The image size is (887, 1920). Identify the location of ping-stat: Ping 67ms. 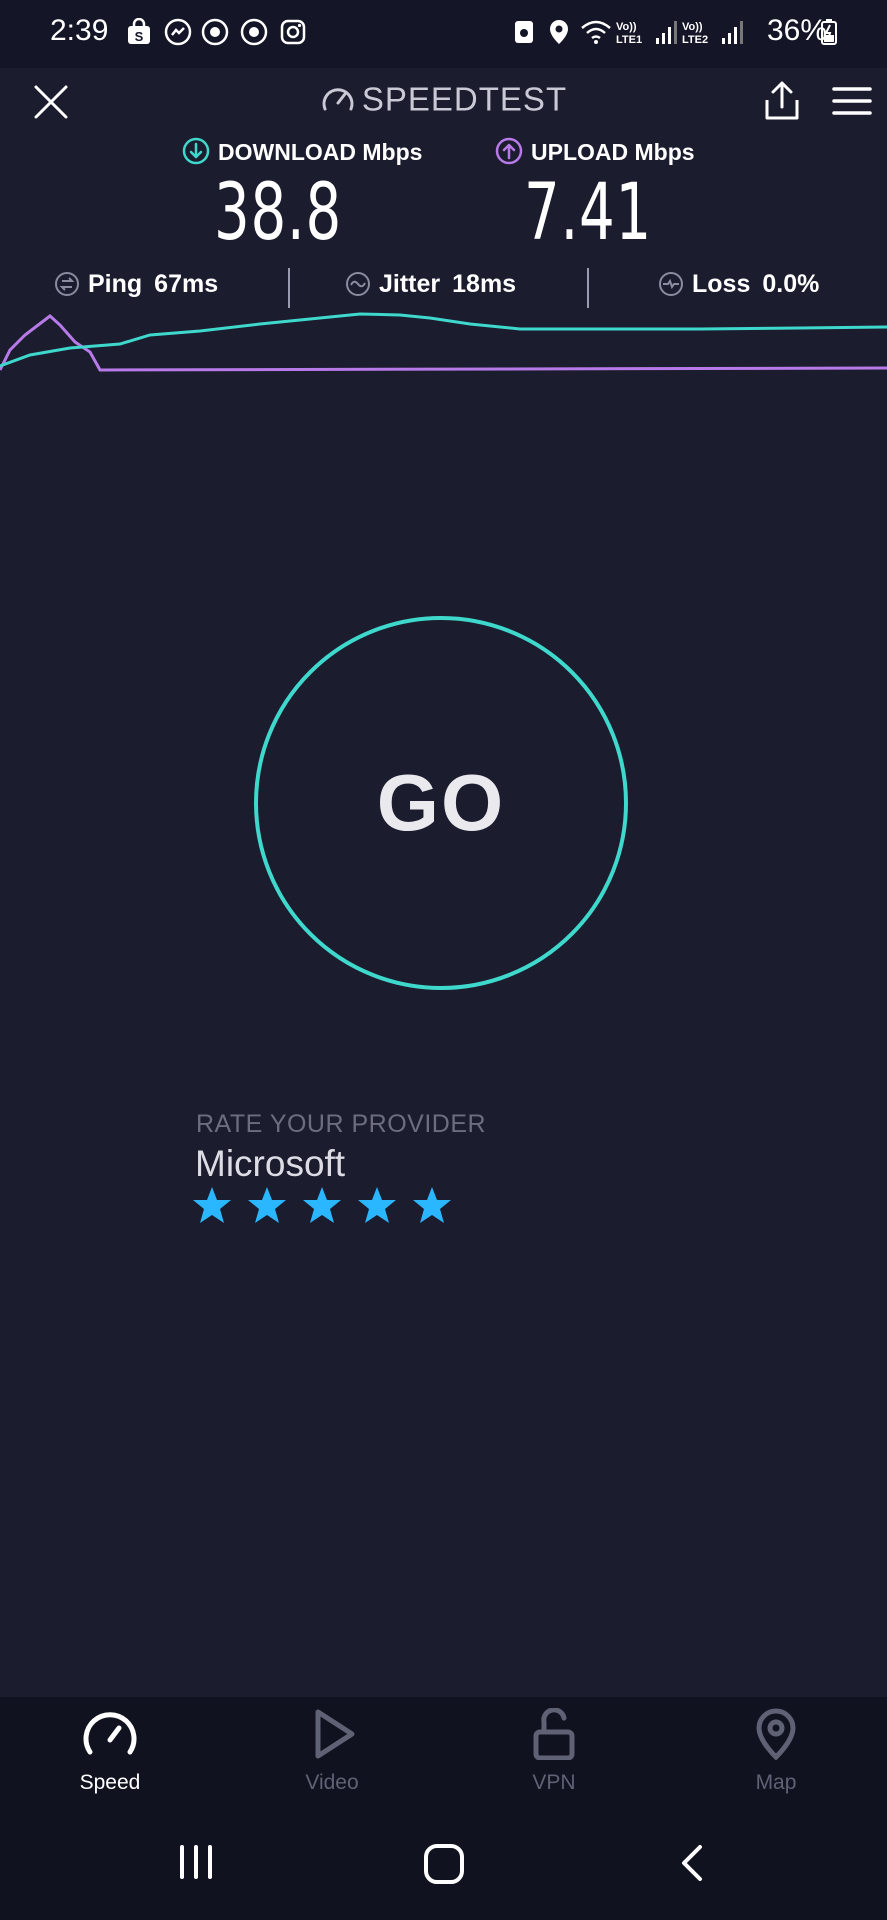
(136, 284).